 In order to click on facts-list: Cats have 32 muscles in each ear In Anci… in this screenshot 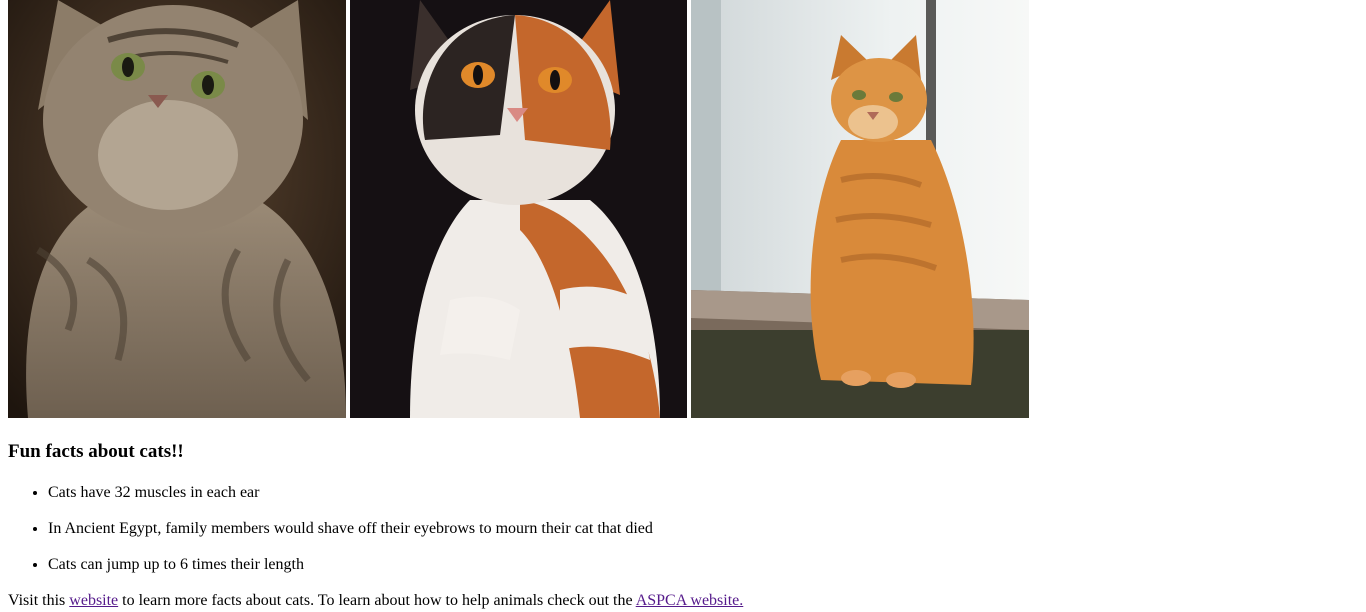, I will do `click(330, 536)`.